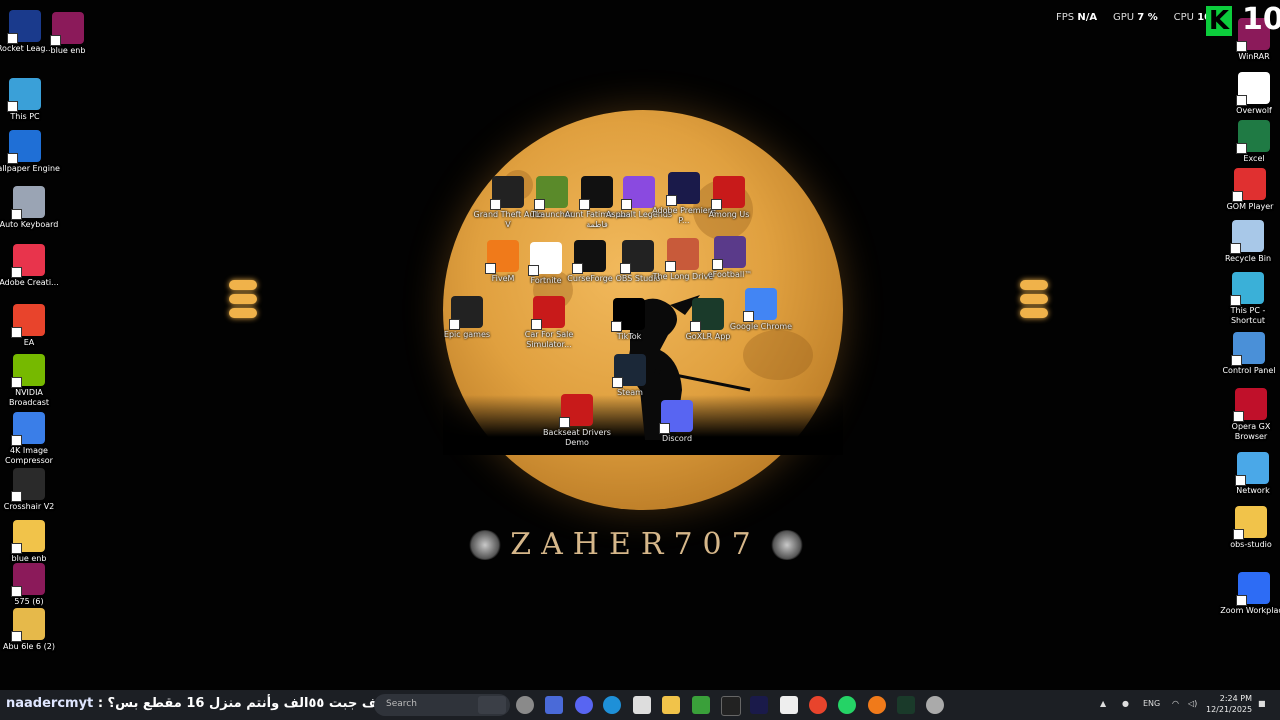 Image resolution: width=1280 pixels, height=720 pixels. I want to click on desktop-left-shortcut: NVIDIA Broadcast, so click(32, 381).